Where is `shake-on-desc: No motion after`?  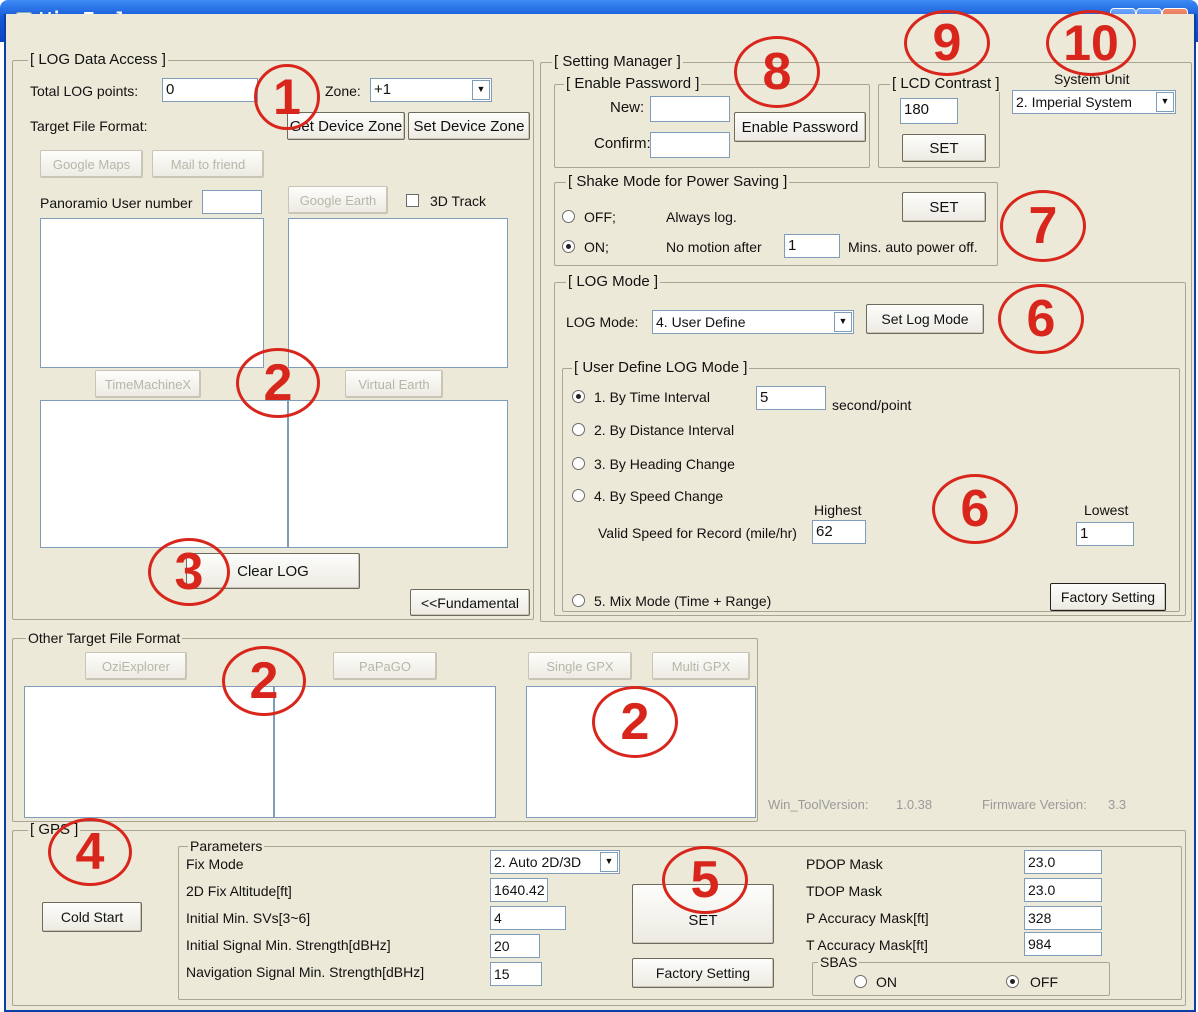 shake-on-desc: No motion after is located at coordinates (714, 247).